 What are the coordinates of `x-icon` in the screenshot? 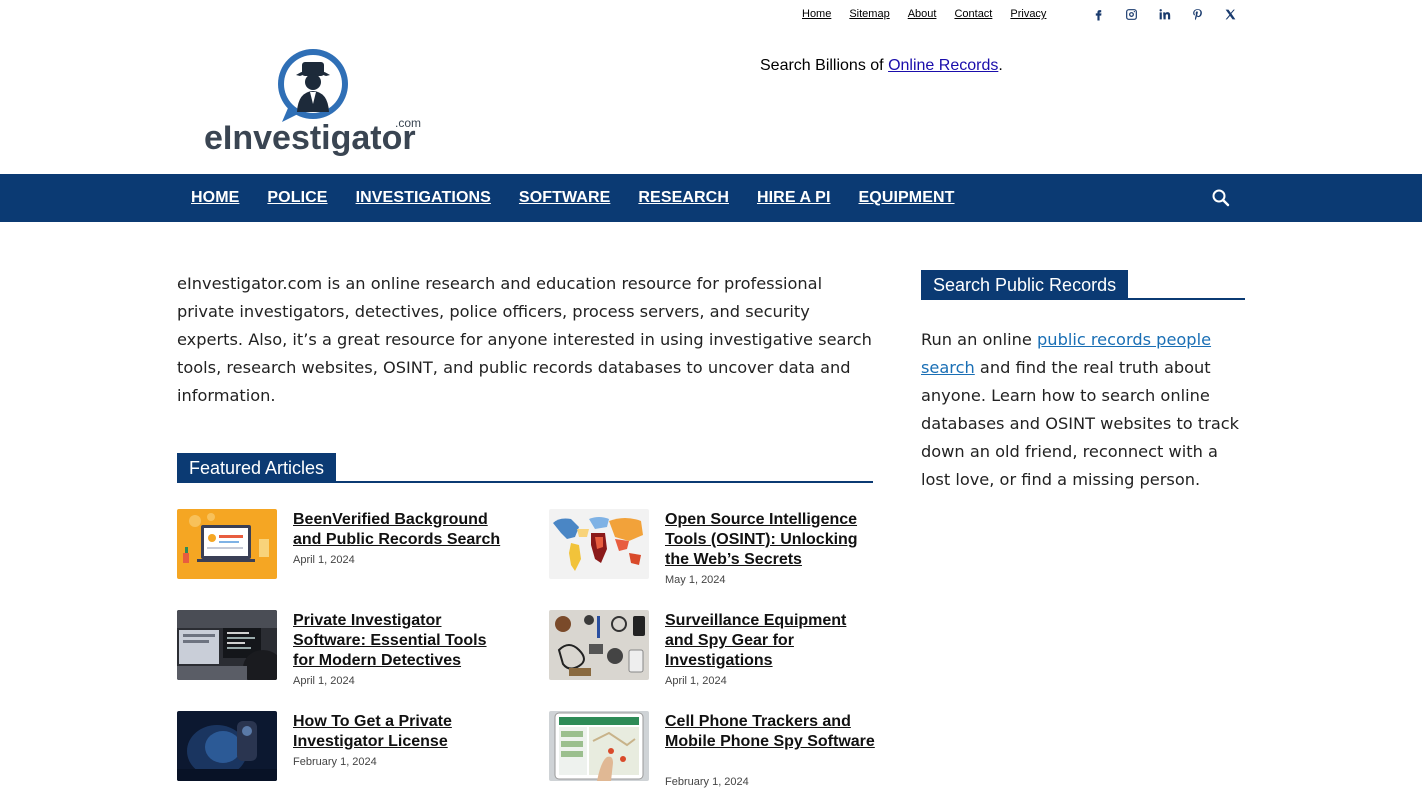 It's located at (1230, 14).